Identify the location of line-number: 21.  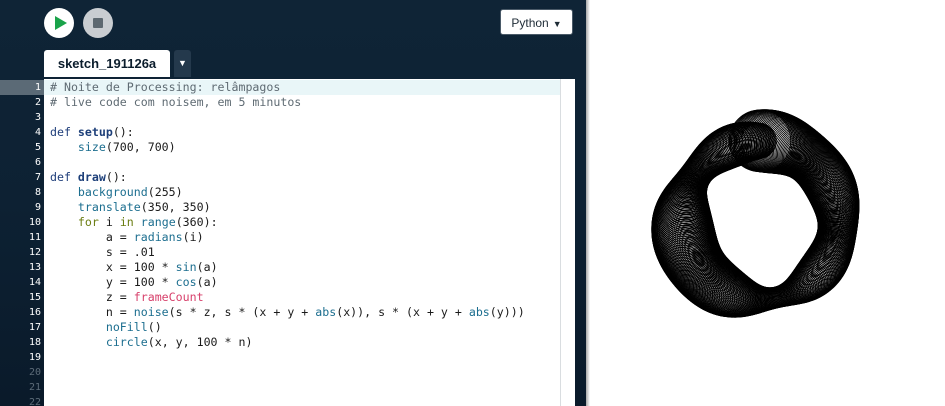
(34, 387).